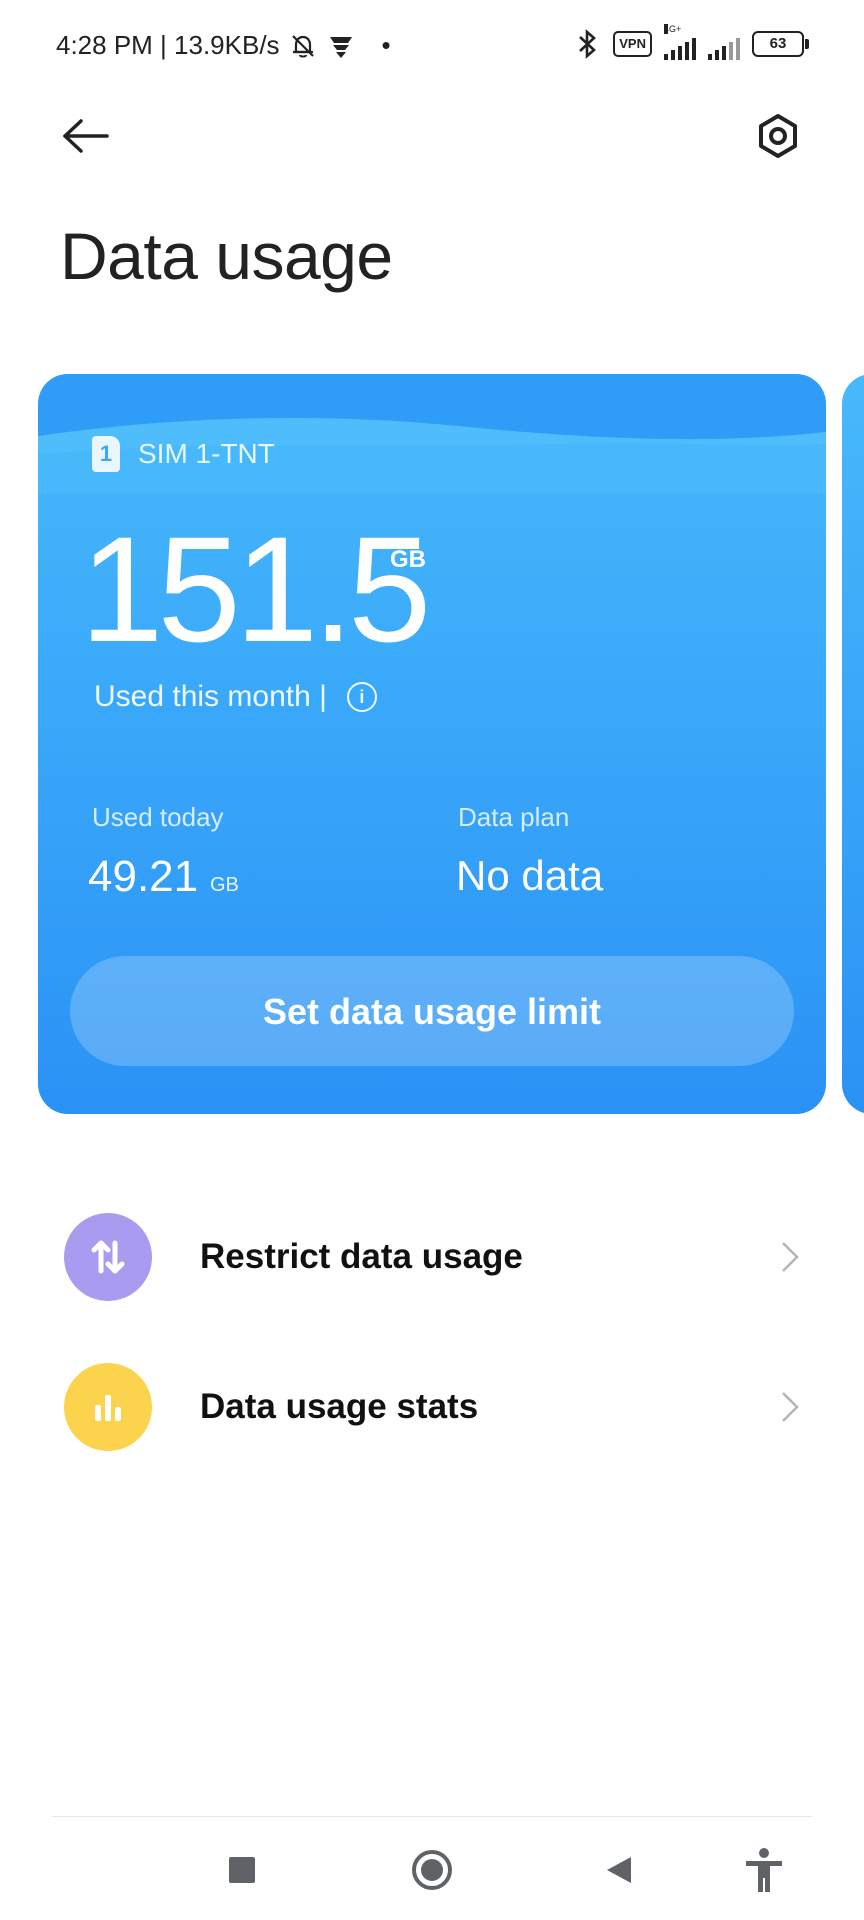  Describe the element at coordinates (361, 1256) in the screenshot. I see `list-item-label: Restrict data usage` at that location.